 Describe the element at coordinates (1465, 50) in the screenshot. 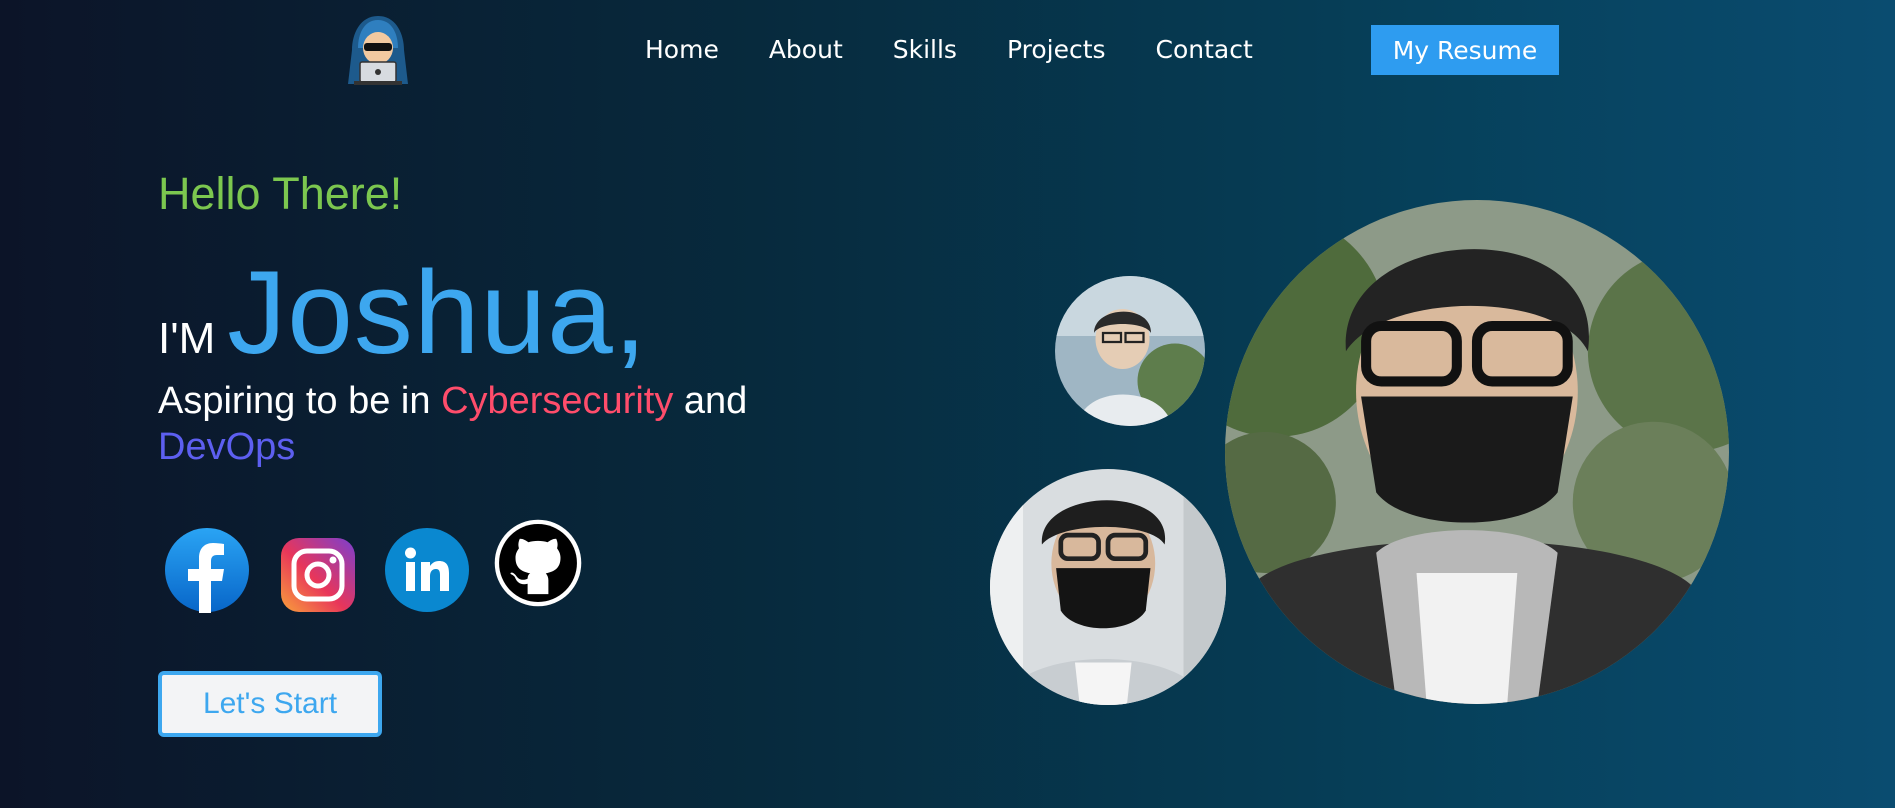

I see `my-resume-button: My Resume` at that location.